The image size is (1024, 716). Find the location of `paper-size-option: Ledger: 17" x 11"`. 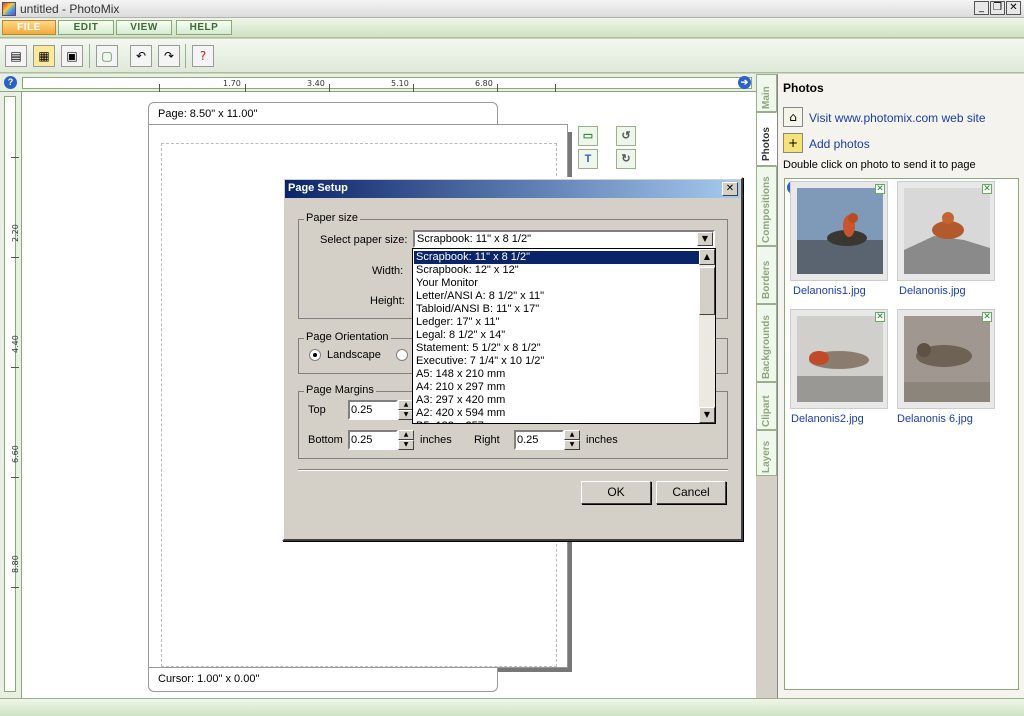

paper-size-option: Ledger: 17" x 11" is located at coordinates (556, 322).